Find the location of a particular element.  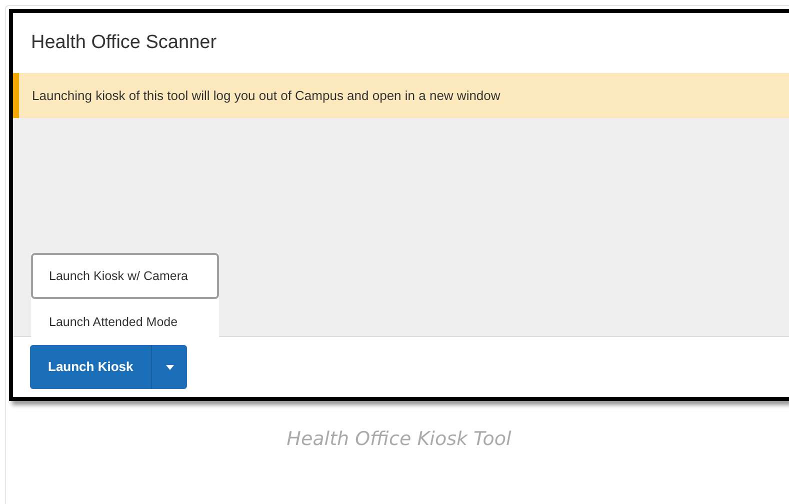

window-title: Health Office Scanner is located at coordinates (124, 42).